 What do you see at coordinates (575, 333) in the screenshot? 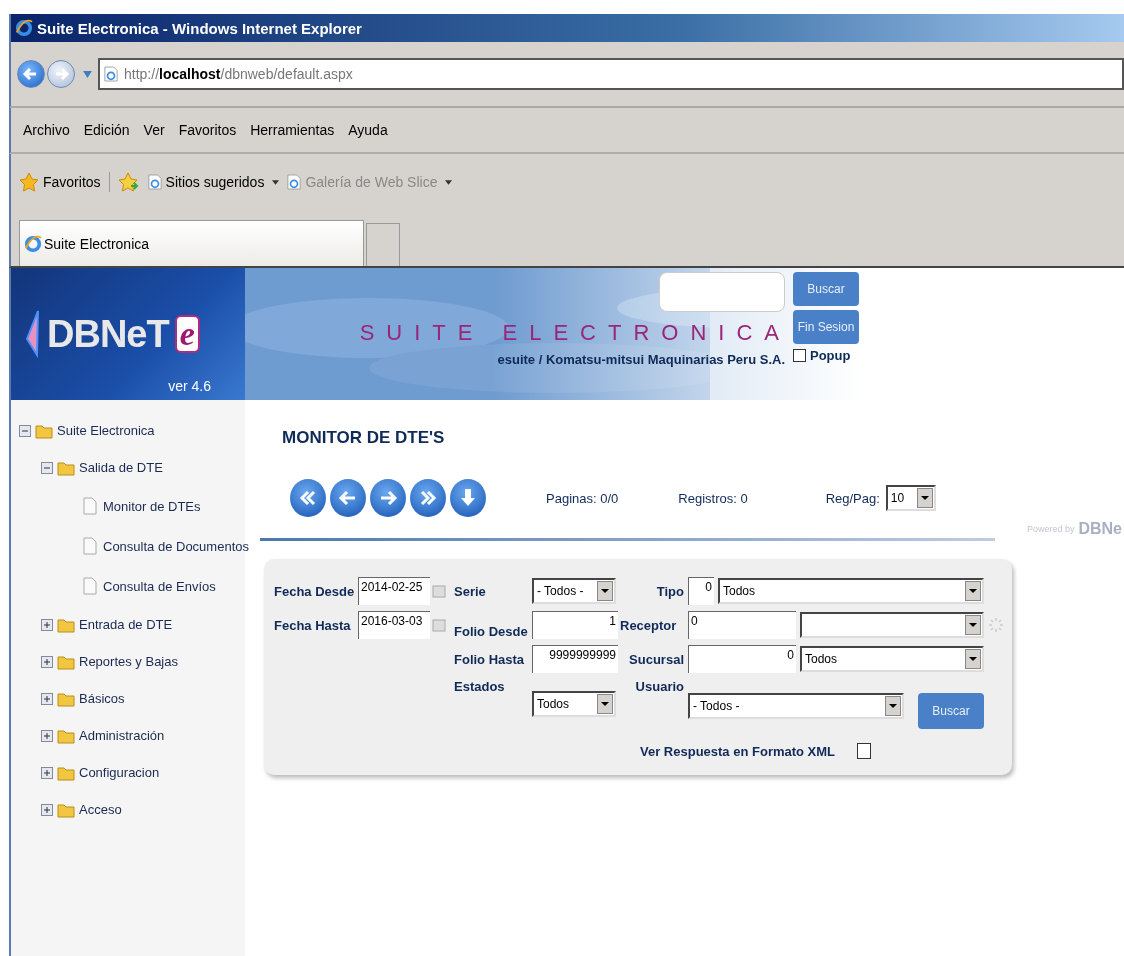
I see `app-title: SUITE ELECTRONICA` at bounding box center [575, 333].